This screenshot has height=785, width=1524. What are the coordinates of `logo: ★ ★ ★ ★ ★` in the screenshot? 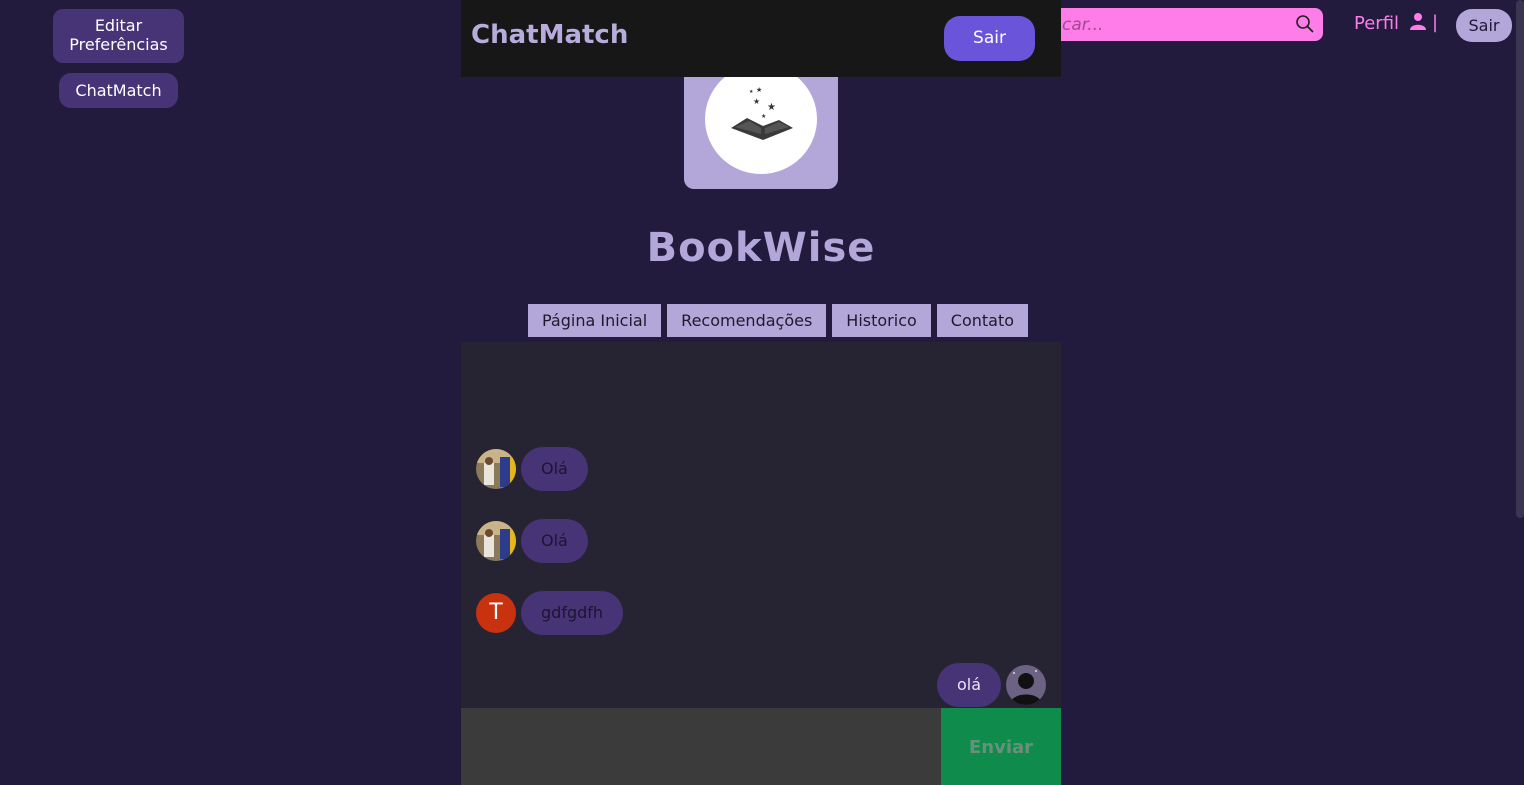 It's located at (761, 126).